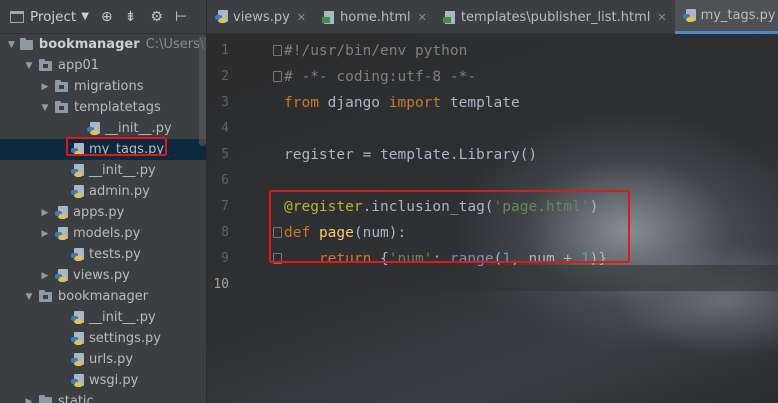 This screenshot has width=778, height=403. I want to click on tree-item: urls.py, so click(103, 359).